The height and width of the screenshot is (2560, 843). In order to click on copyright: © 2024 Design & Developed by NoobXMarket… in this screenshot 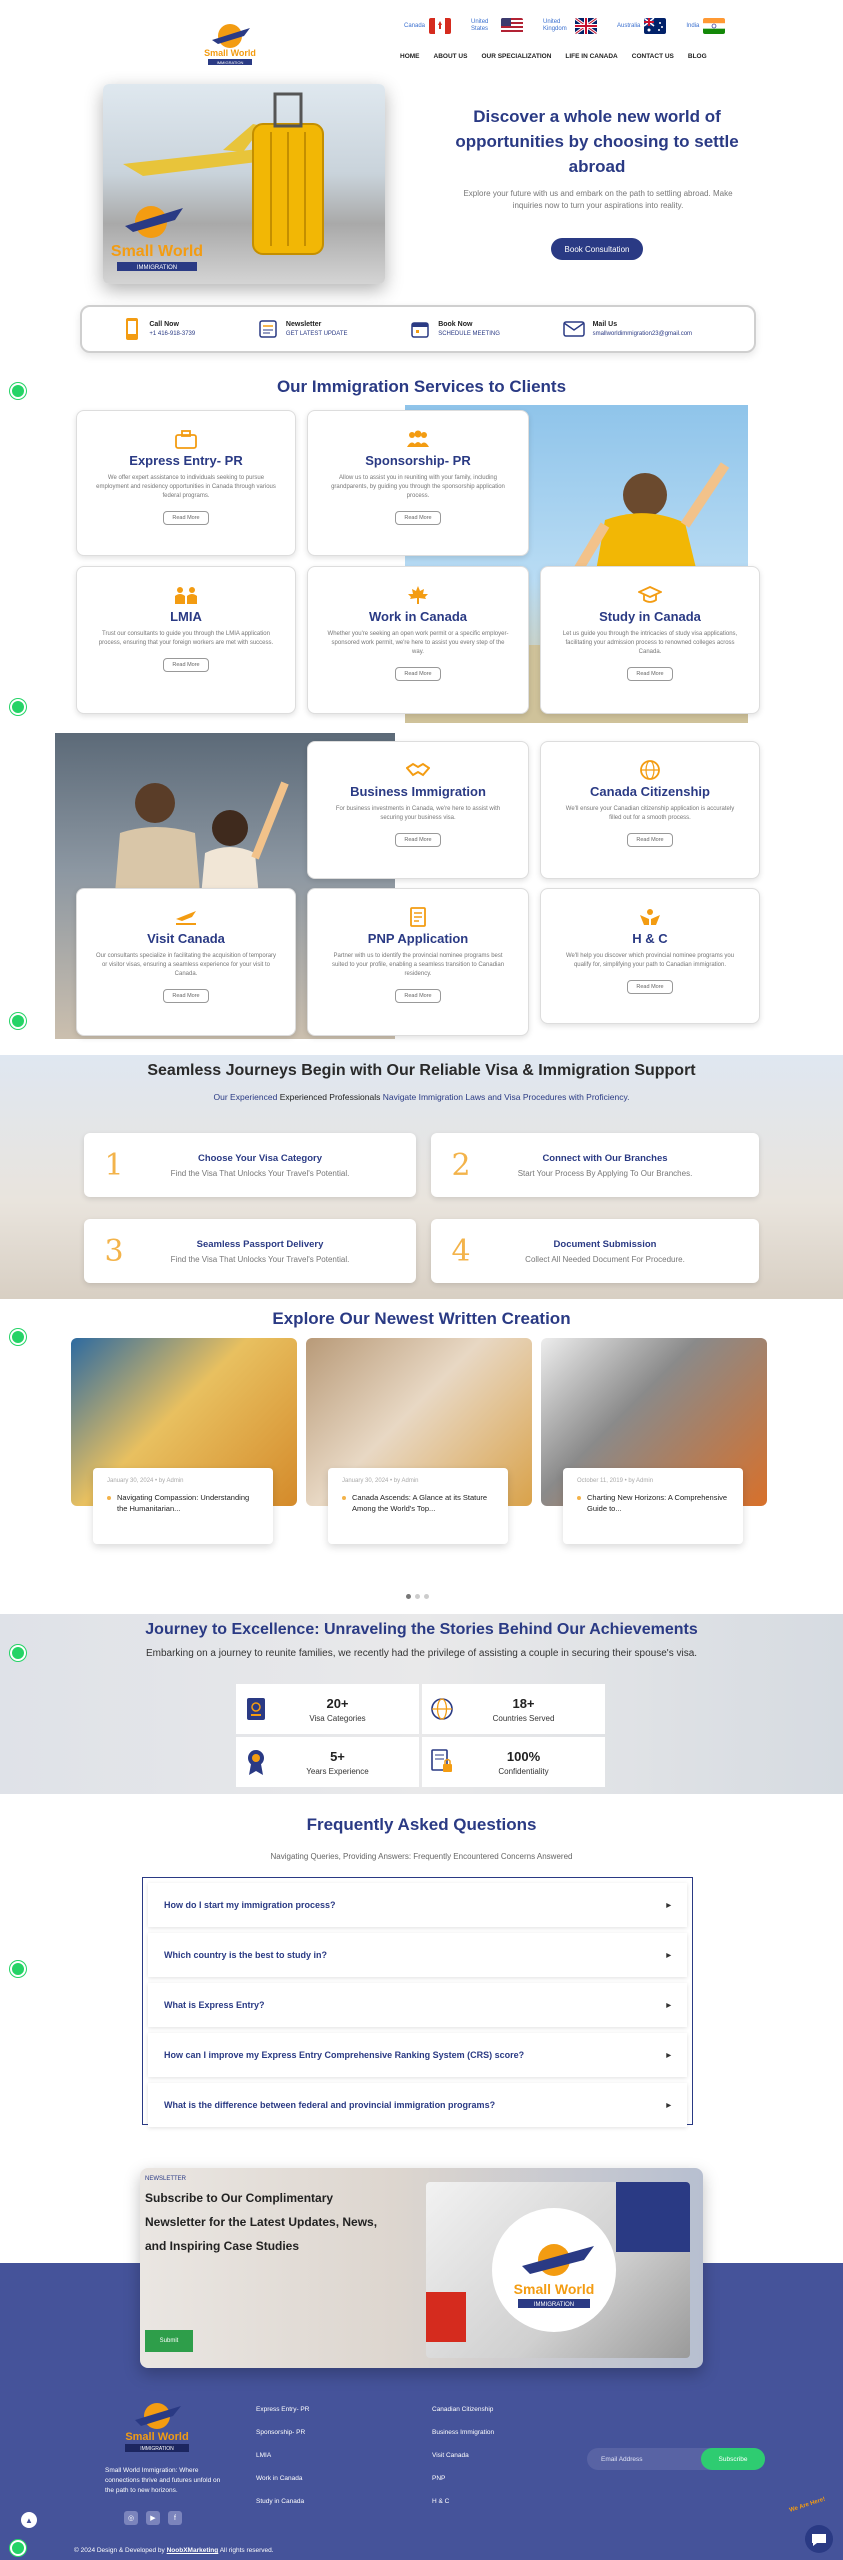, I will do `click(174, 2550)`.